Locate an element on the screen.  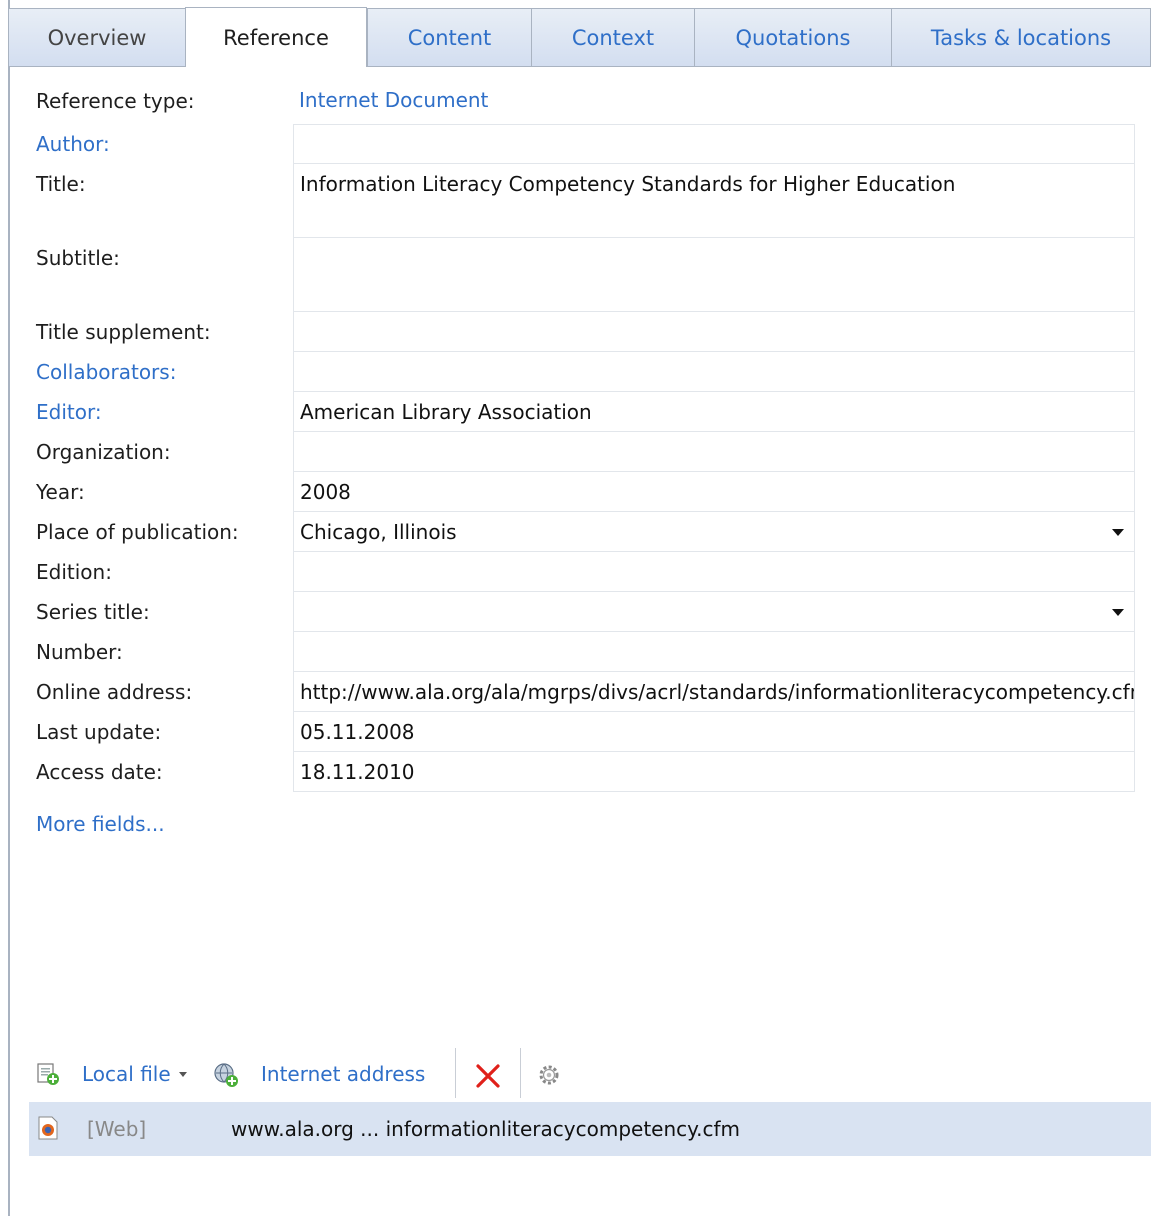
author-label: Author: is located at coordinates (73, 144).